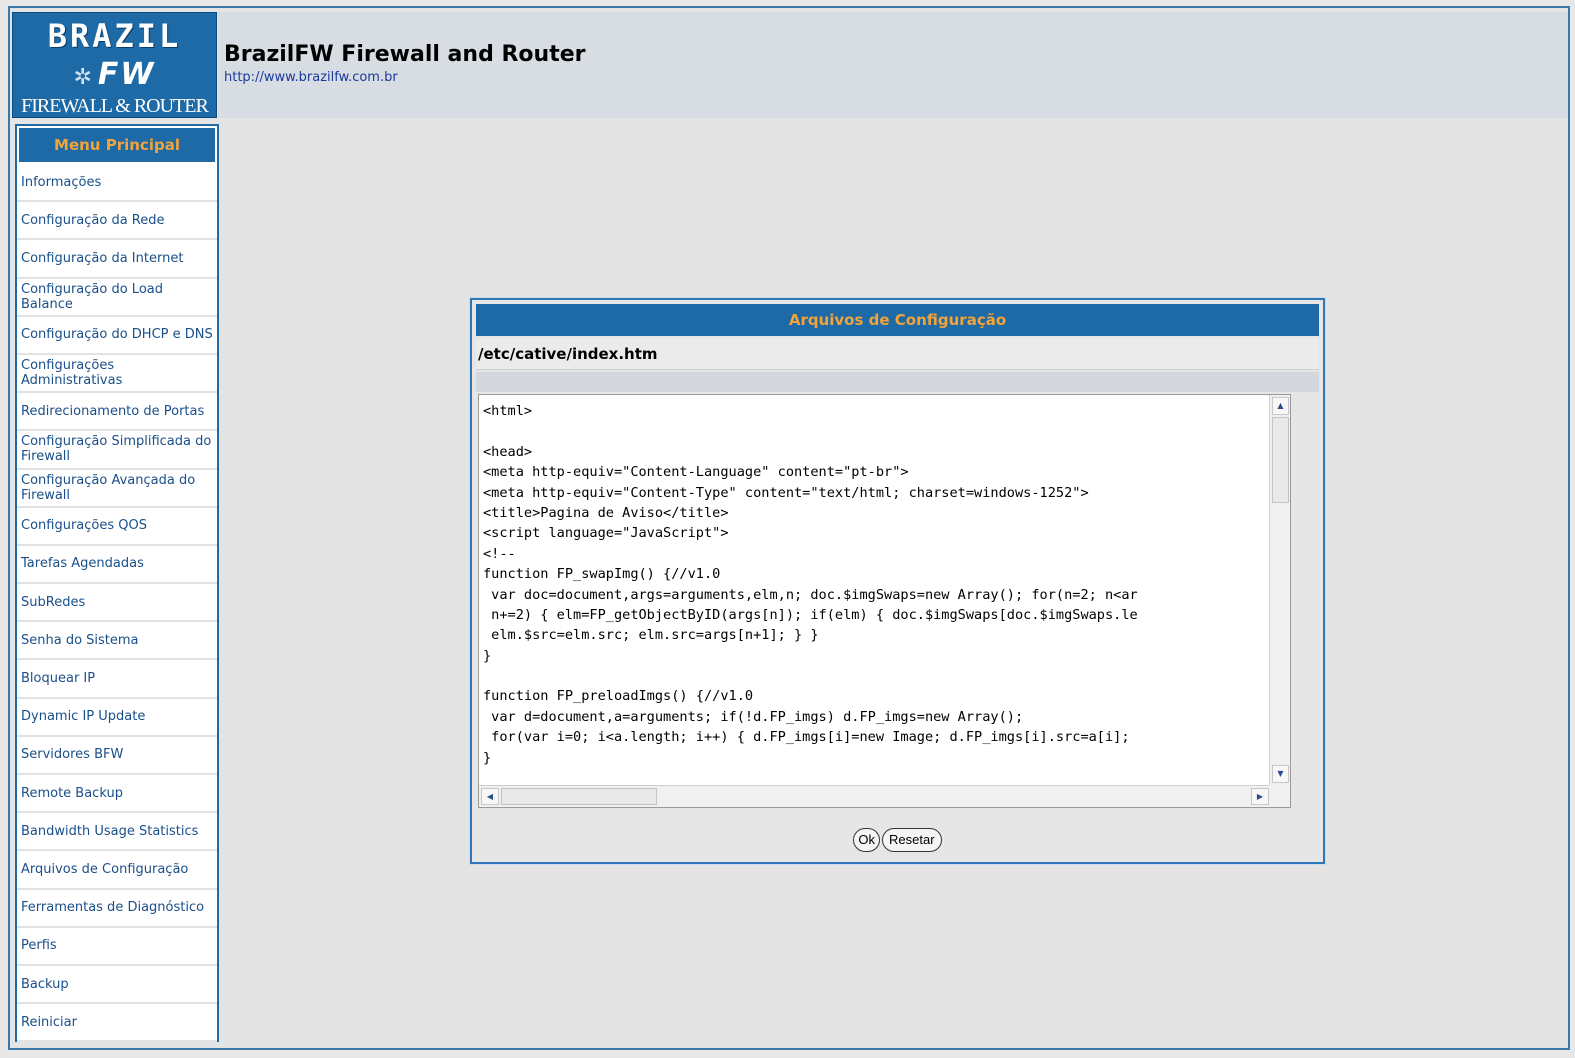 The image size is (1575, 1058). Describe the element at coordinates (92, 296) in the screenshot. I see `sidebar-item-label: Configuração do Load Balance` at that location.